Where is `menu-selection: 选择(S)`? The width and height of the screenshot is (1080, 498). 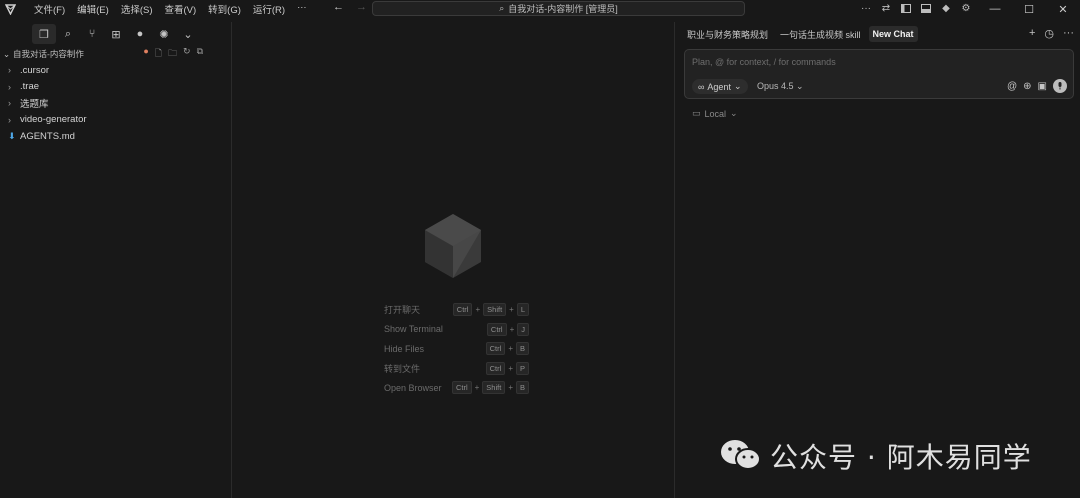
menu-selection: 选择(S) is located at coordinates (137, 9).